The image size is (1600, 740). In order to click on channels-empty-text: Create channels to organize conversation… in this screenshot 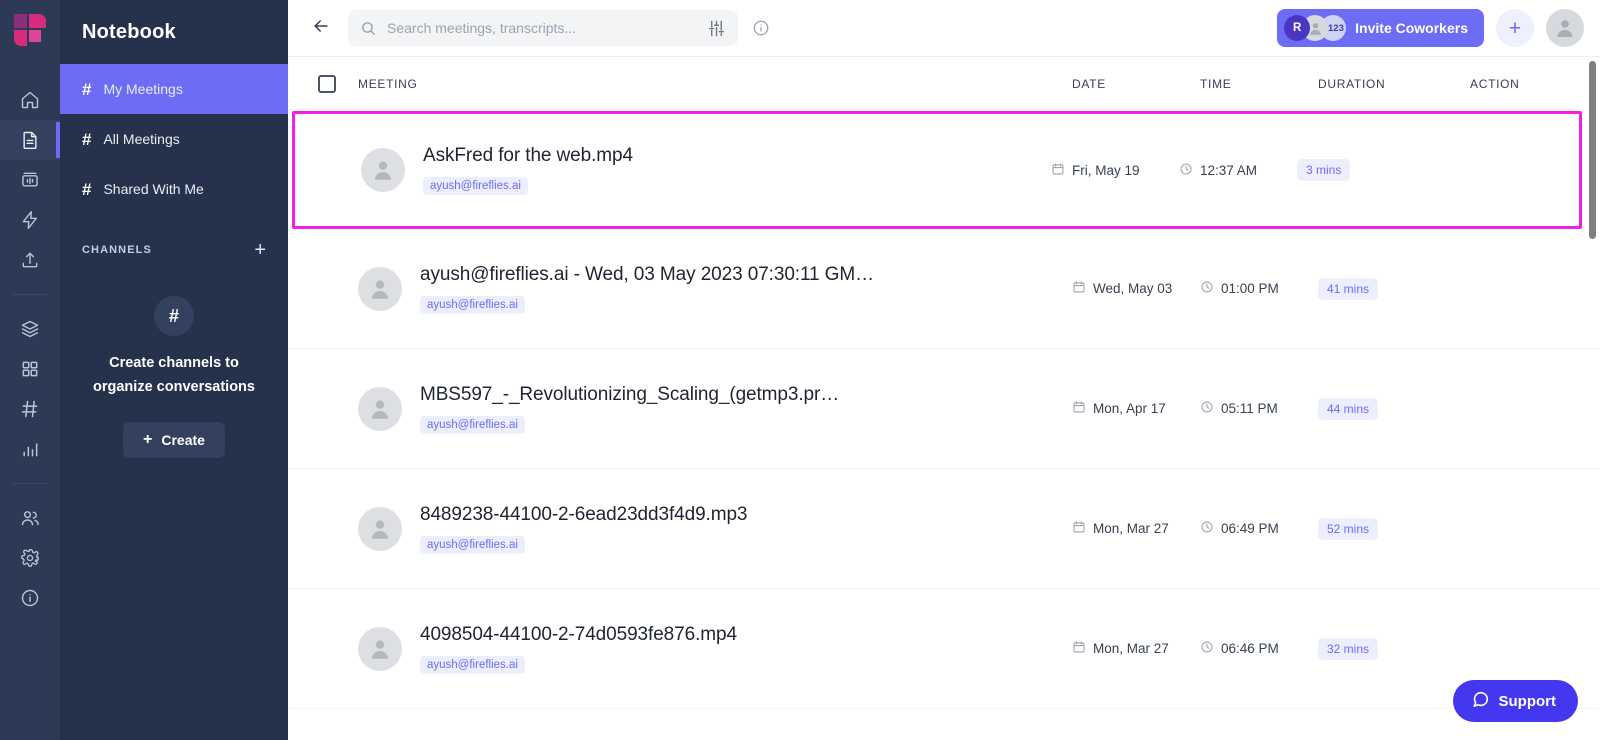, I will do `click(174, 375)`.